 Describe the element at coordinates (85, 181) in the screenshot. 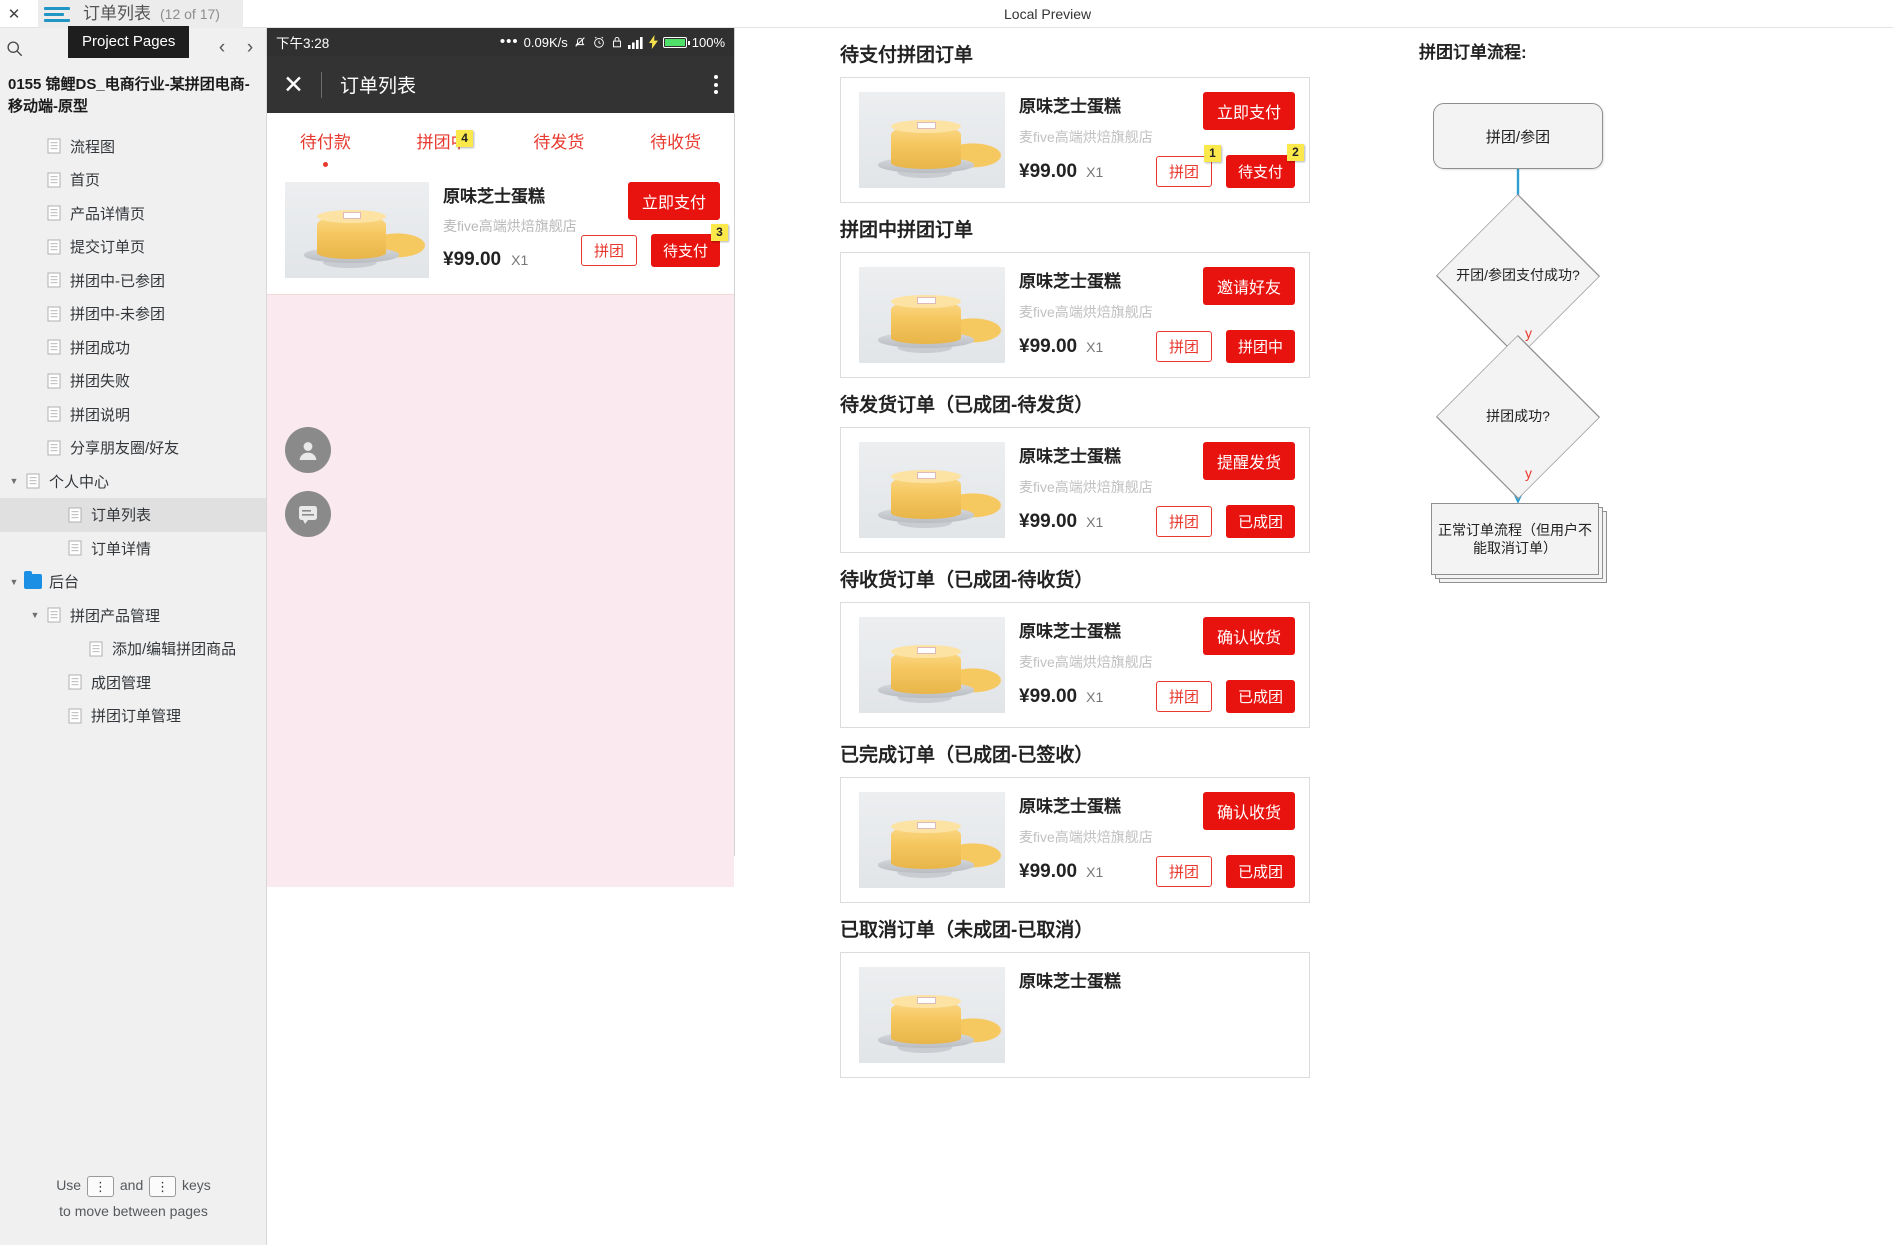

I see `sidebar-item-label: 首页` at that location.